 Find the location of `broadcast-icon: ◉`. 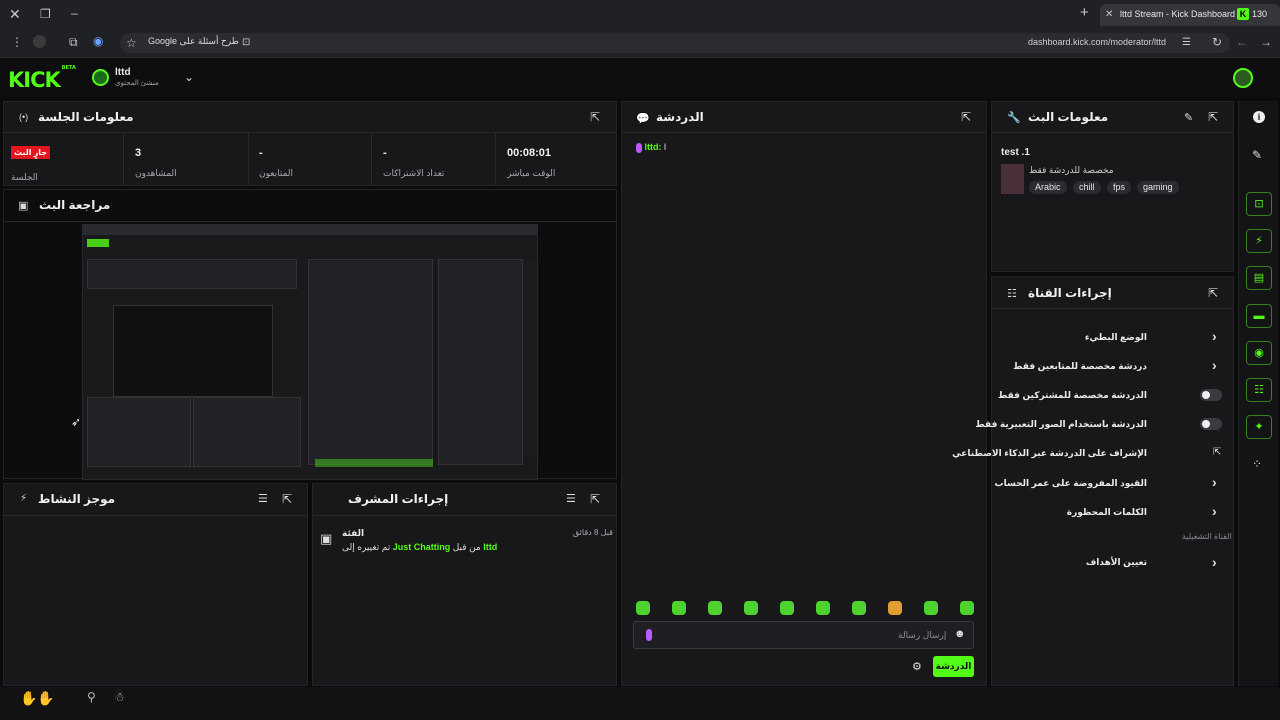

broadcast-icon: ◉ is located at coordinates (98, 41).